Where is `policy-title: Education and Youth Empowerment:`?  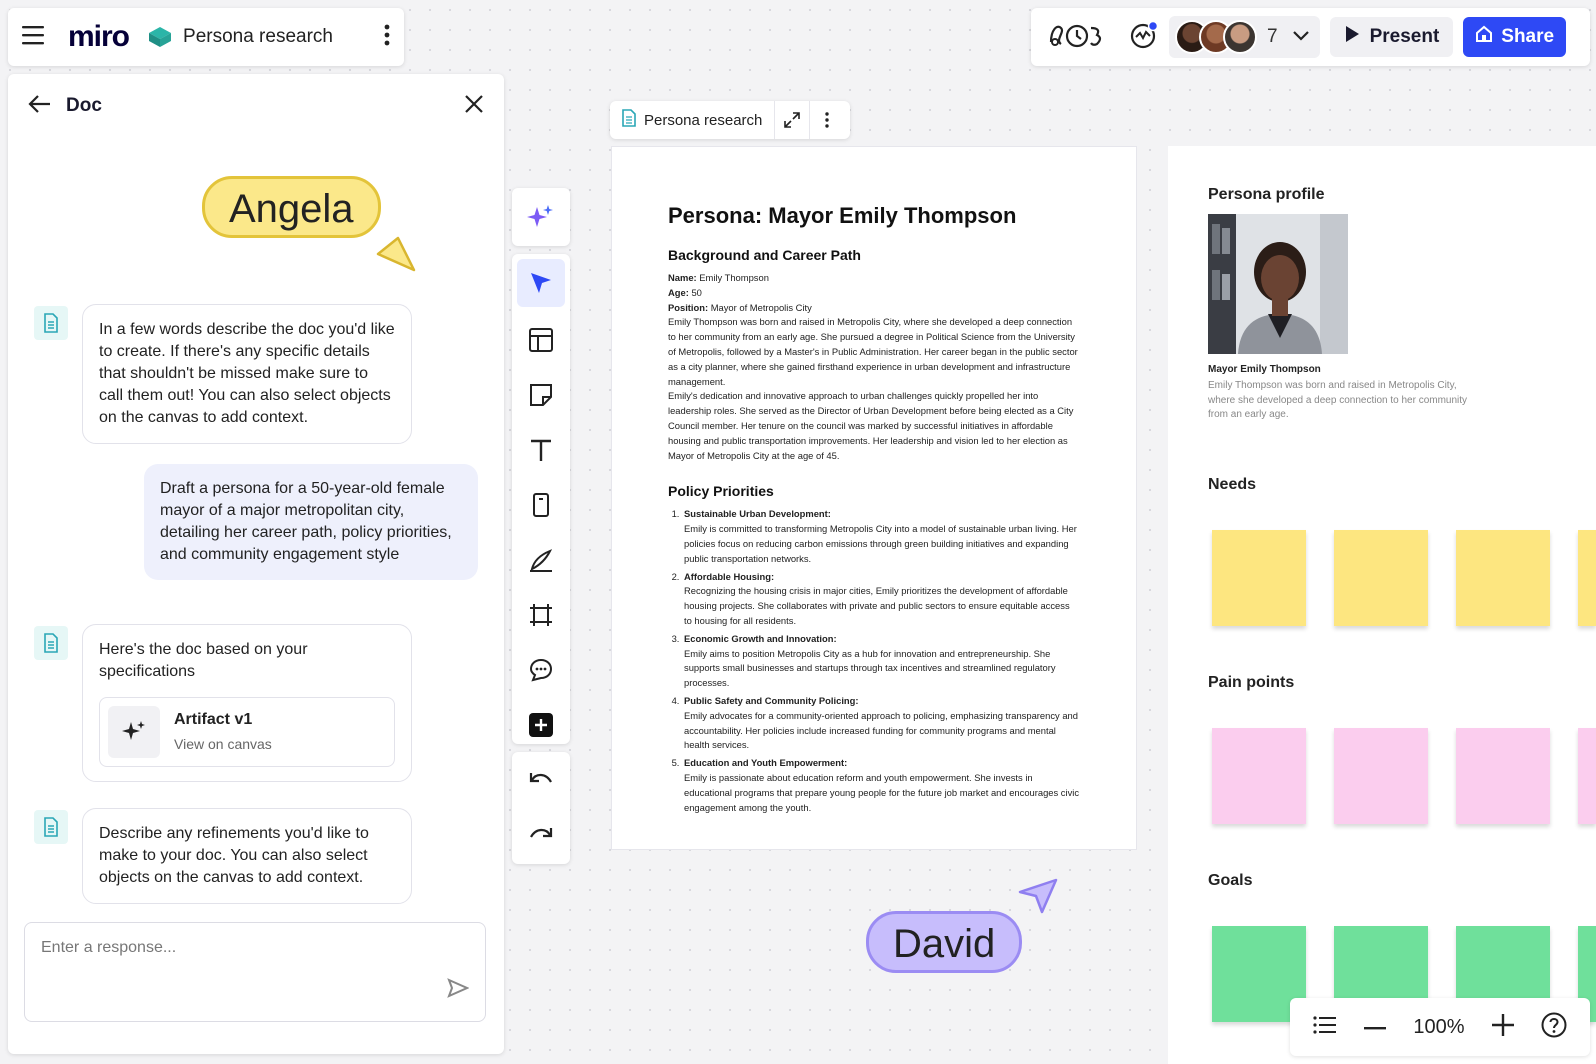
policy-title: Education and Youth Empowerment: is located at coordinates (766, 763).